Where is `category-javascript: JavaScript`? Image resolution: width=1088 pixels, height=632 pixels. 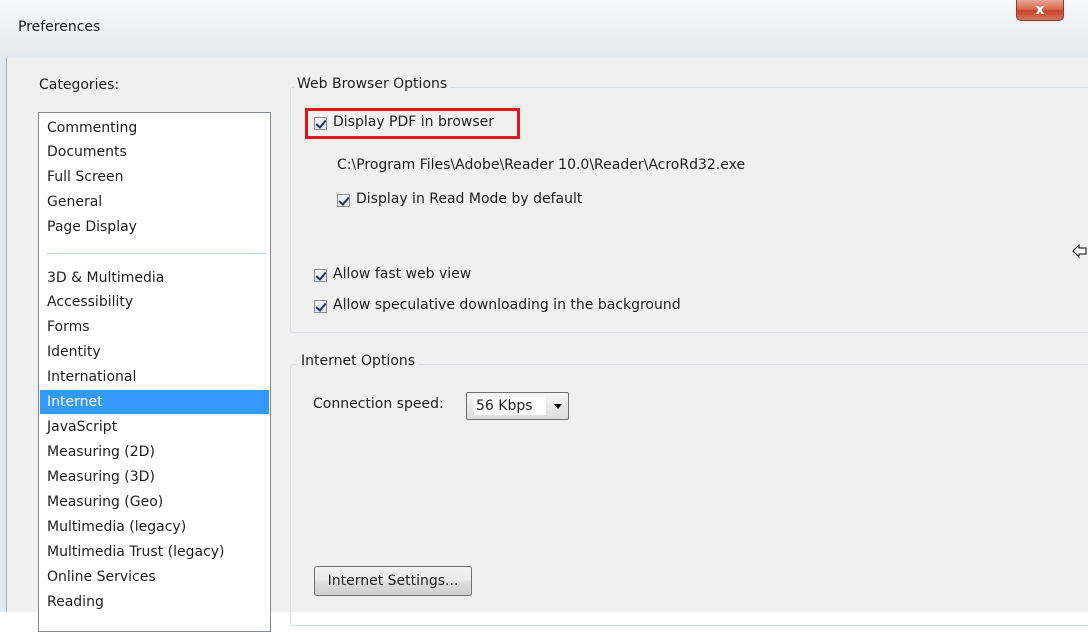 category-javascript: JavaScript is located at coordinates (154, 427).